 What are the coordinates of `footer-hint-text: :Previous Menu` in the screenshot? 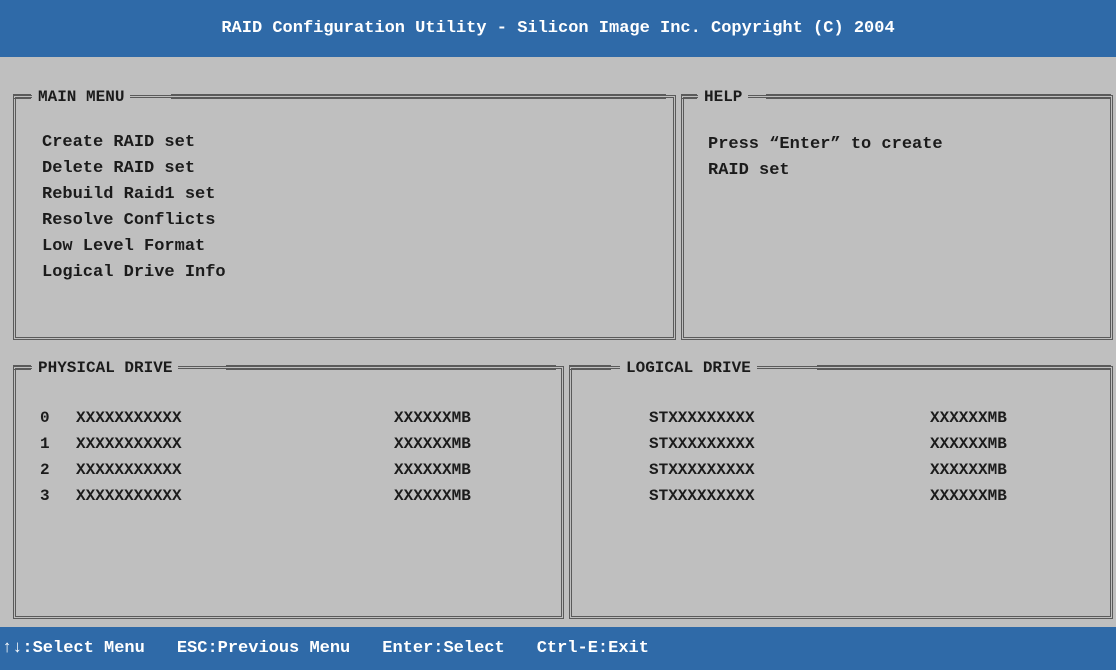 It's located at (279, 648).